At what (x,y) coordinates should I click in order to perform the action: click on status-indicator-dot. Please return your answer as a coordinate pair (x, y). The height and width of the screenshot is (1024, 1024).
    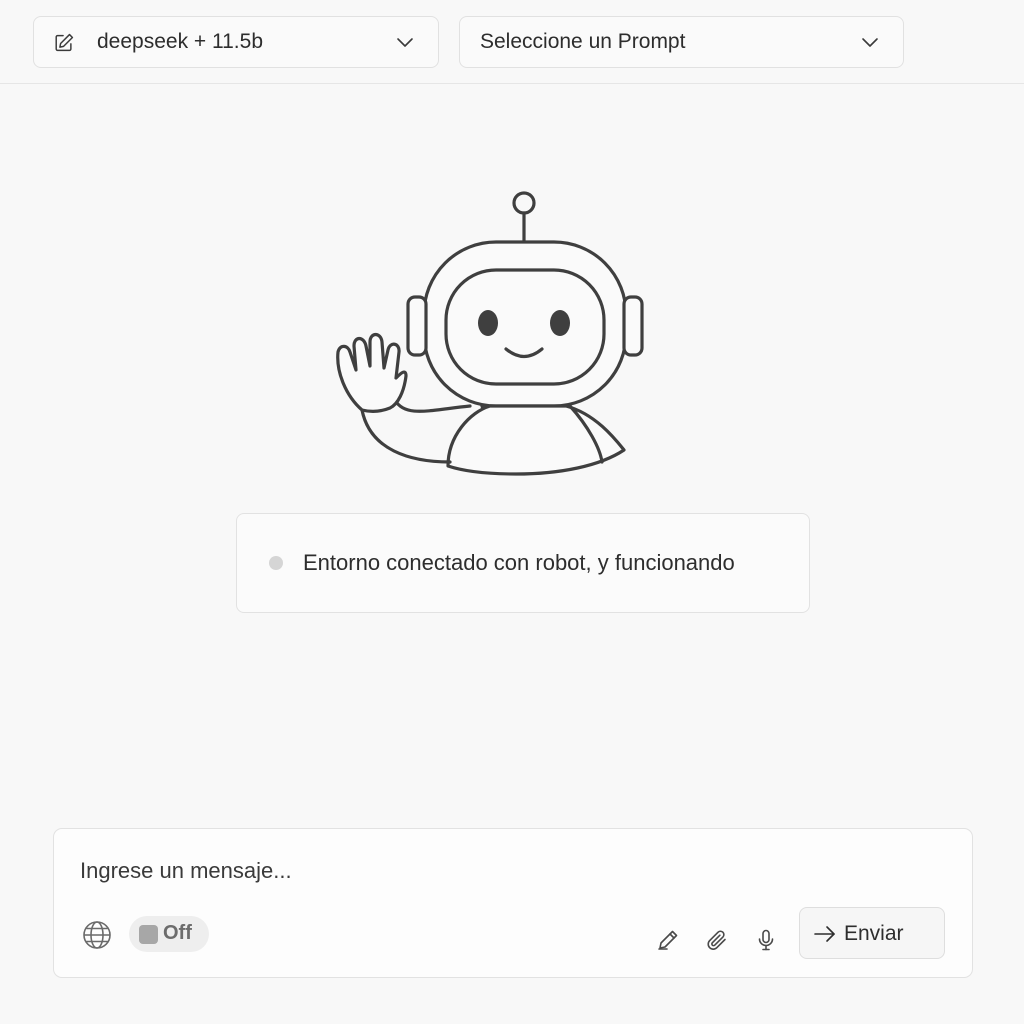
    Looking at the image, I should click on (276, 563).